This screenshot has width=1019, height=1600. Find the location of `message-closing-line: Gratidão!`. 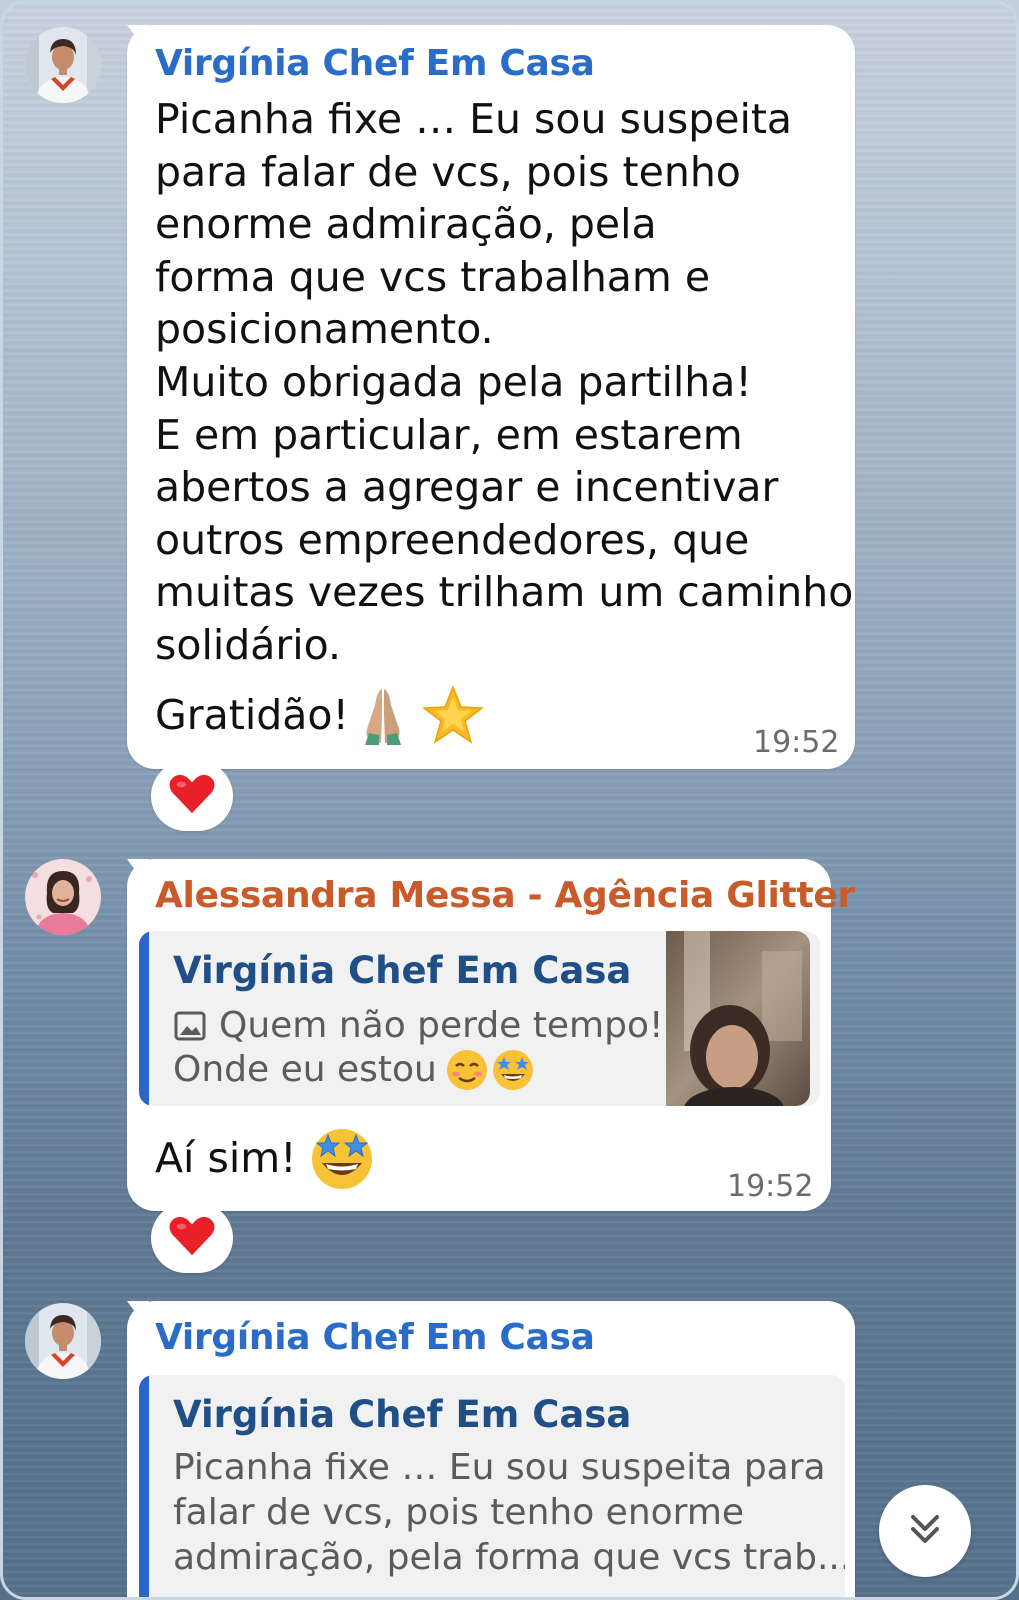

message-closing-line: Gratidão! is located at coordinates (320, 715).